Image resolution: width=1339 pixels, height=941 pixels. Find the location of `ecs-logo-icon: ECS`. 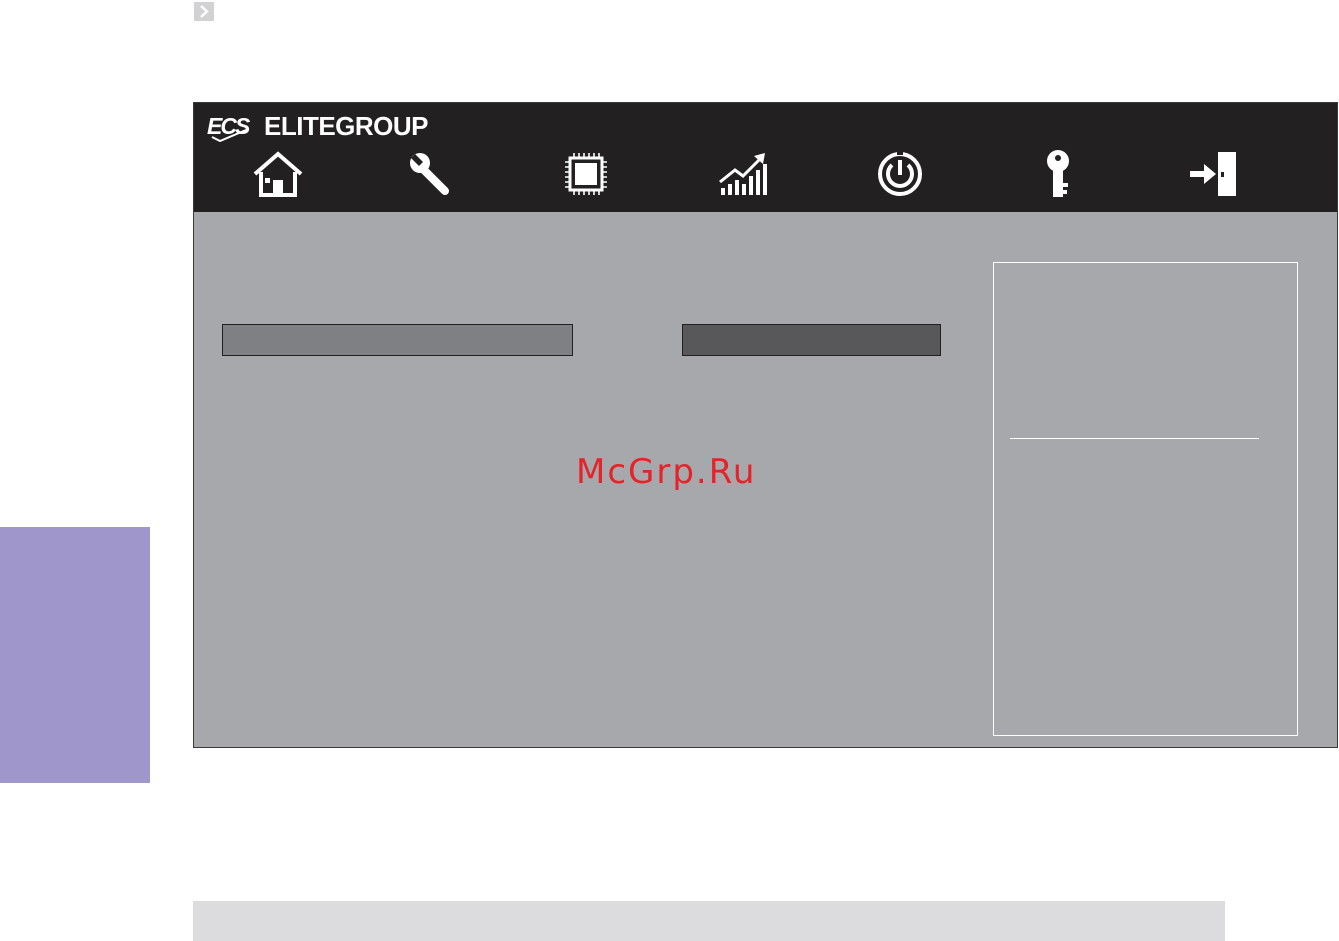

ecs-logo-icon: ECS is located at coordinates (230, 127).